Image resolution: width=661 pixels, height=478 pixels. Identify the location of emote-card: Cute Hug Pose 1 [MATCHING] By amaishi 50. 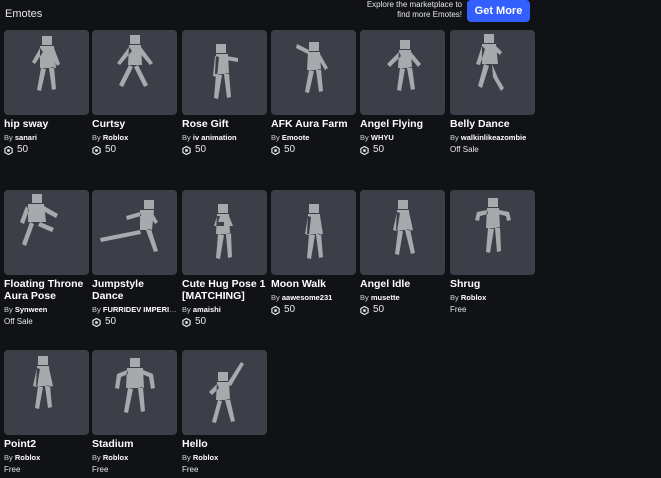
(224, 259).